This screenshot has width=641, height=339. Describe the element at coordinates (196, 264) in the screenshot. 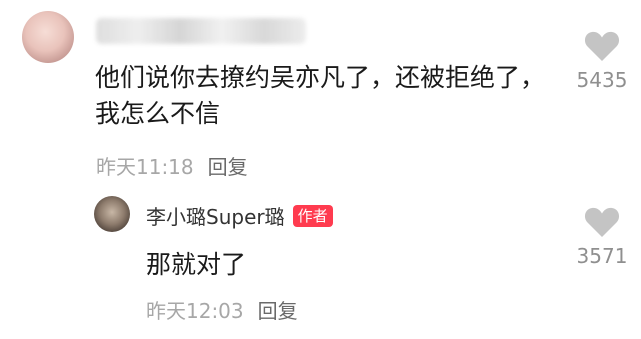

I see `reply-text: 那就对了` at that location.